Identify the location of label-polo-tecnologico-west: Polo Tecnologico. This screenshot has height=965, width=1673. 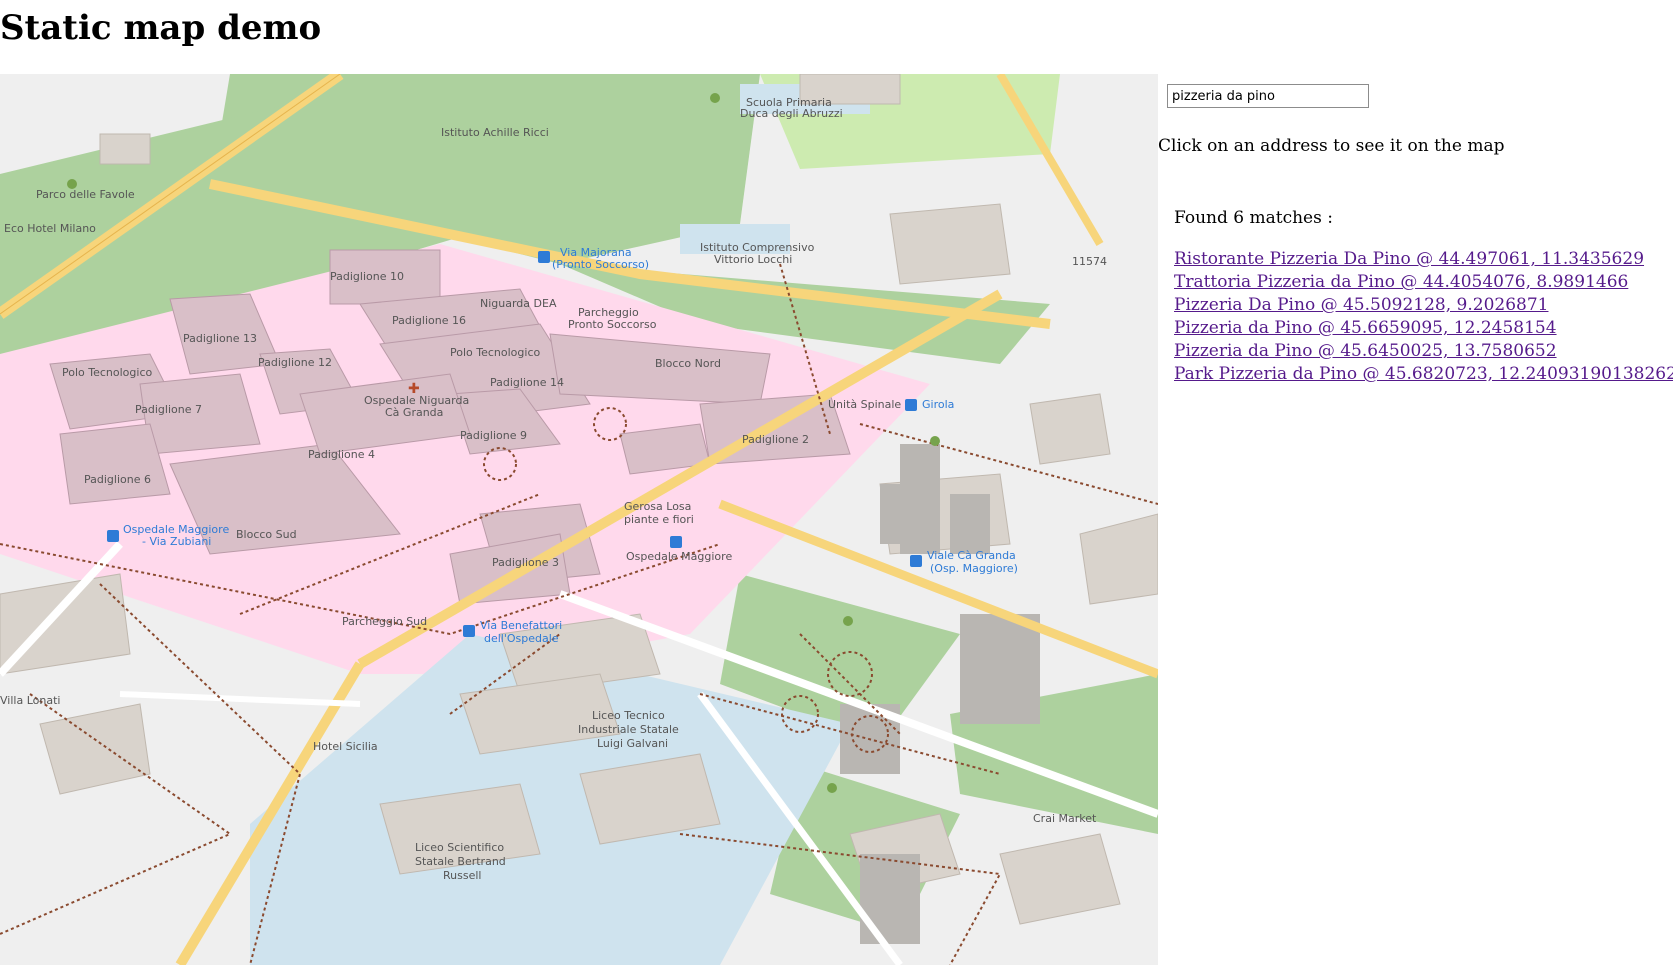
(107, 372).